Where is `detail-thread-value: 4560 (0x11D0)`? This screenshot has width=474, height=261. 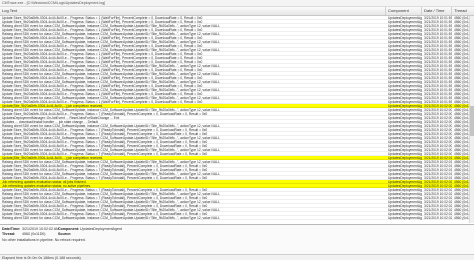 detail-thread-value: 4560 (0x11D0) is located at coordinates (34, 234).